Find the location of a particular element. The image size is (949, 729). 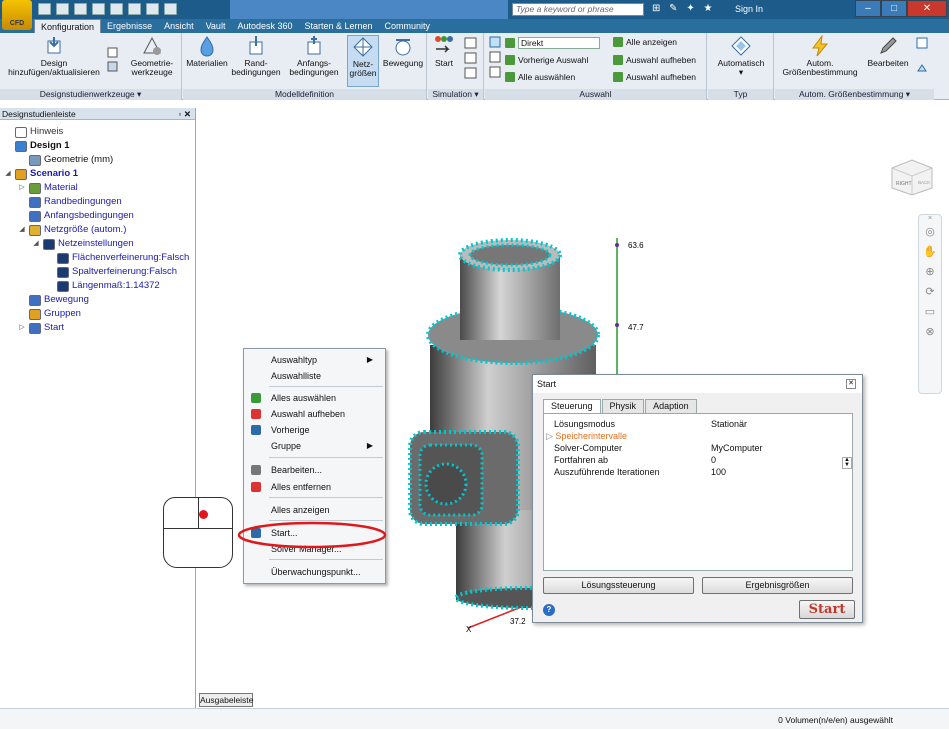

tree-node: Spaltverfeinerung:Falsch is located at coordinates (97, 272).